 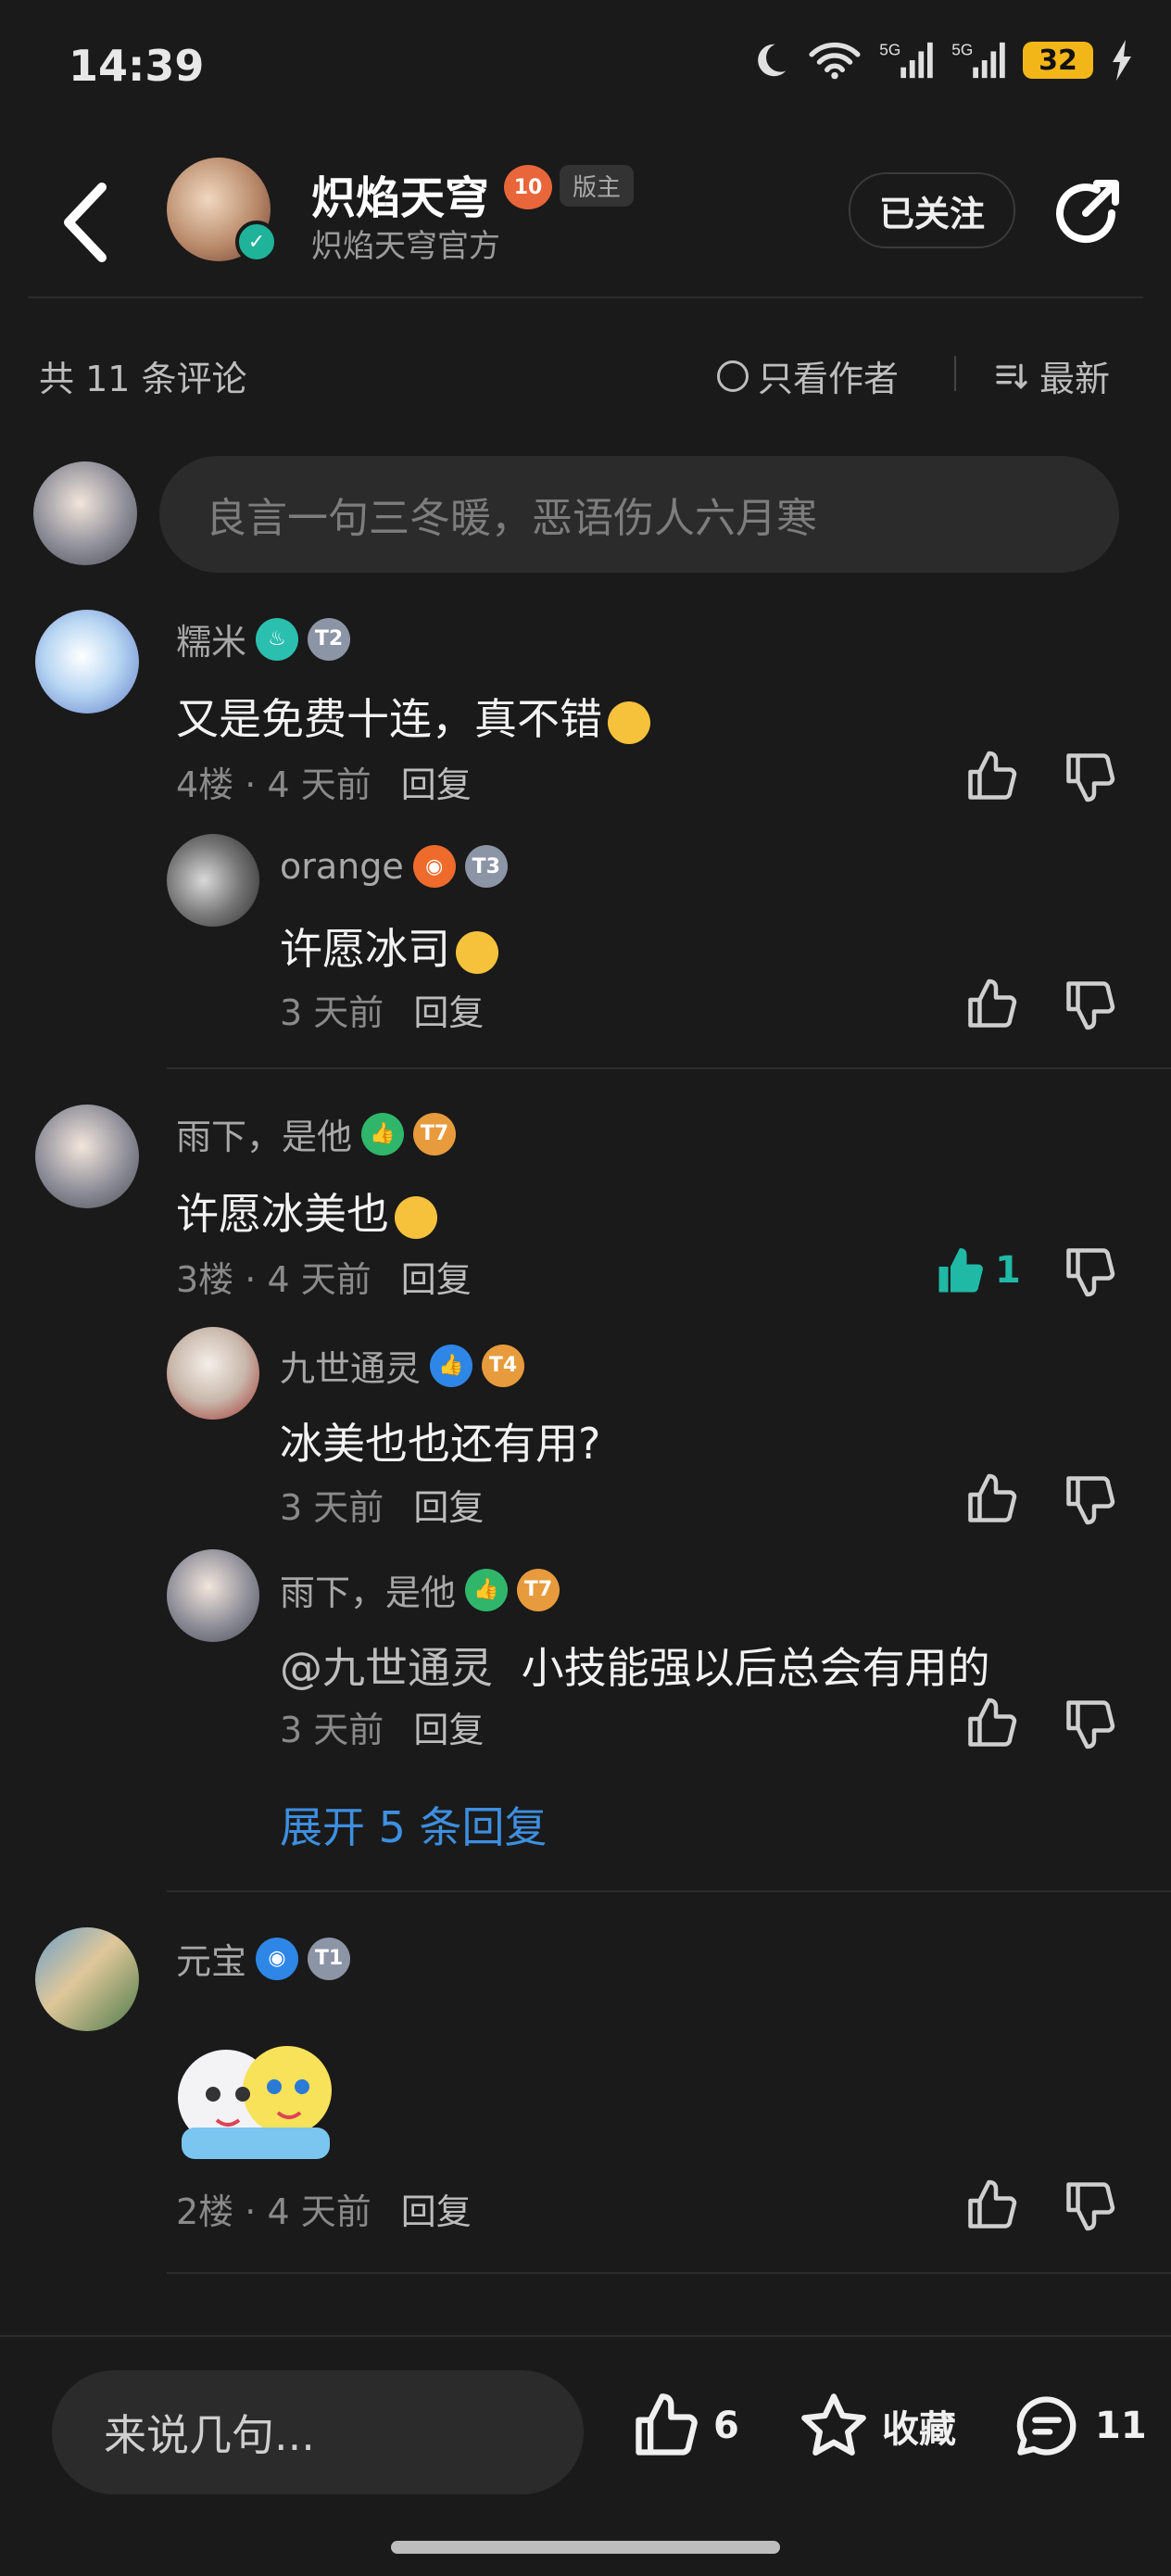 I want to click on only-author-toggle: 只看作者, so click(x=808, y=375).